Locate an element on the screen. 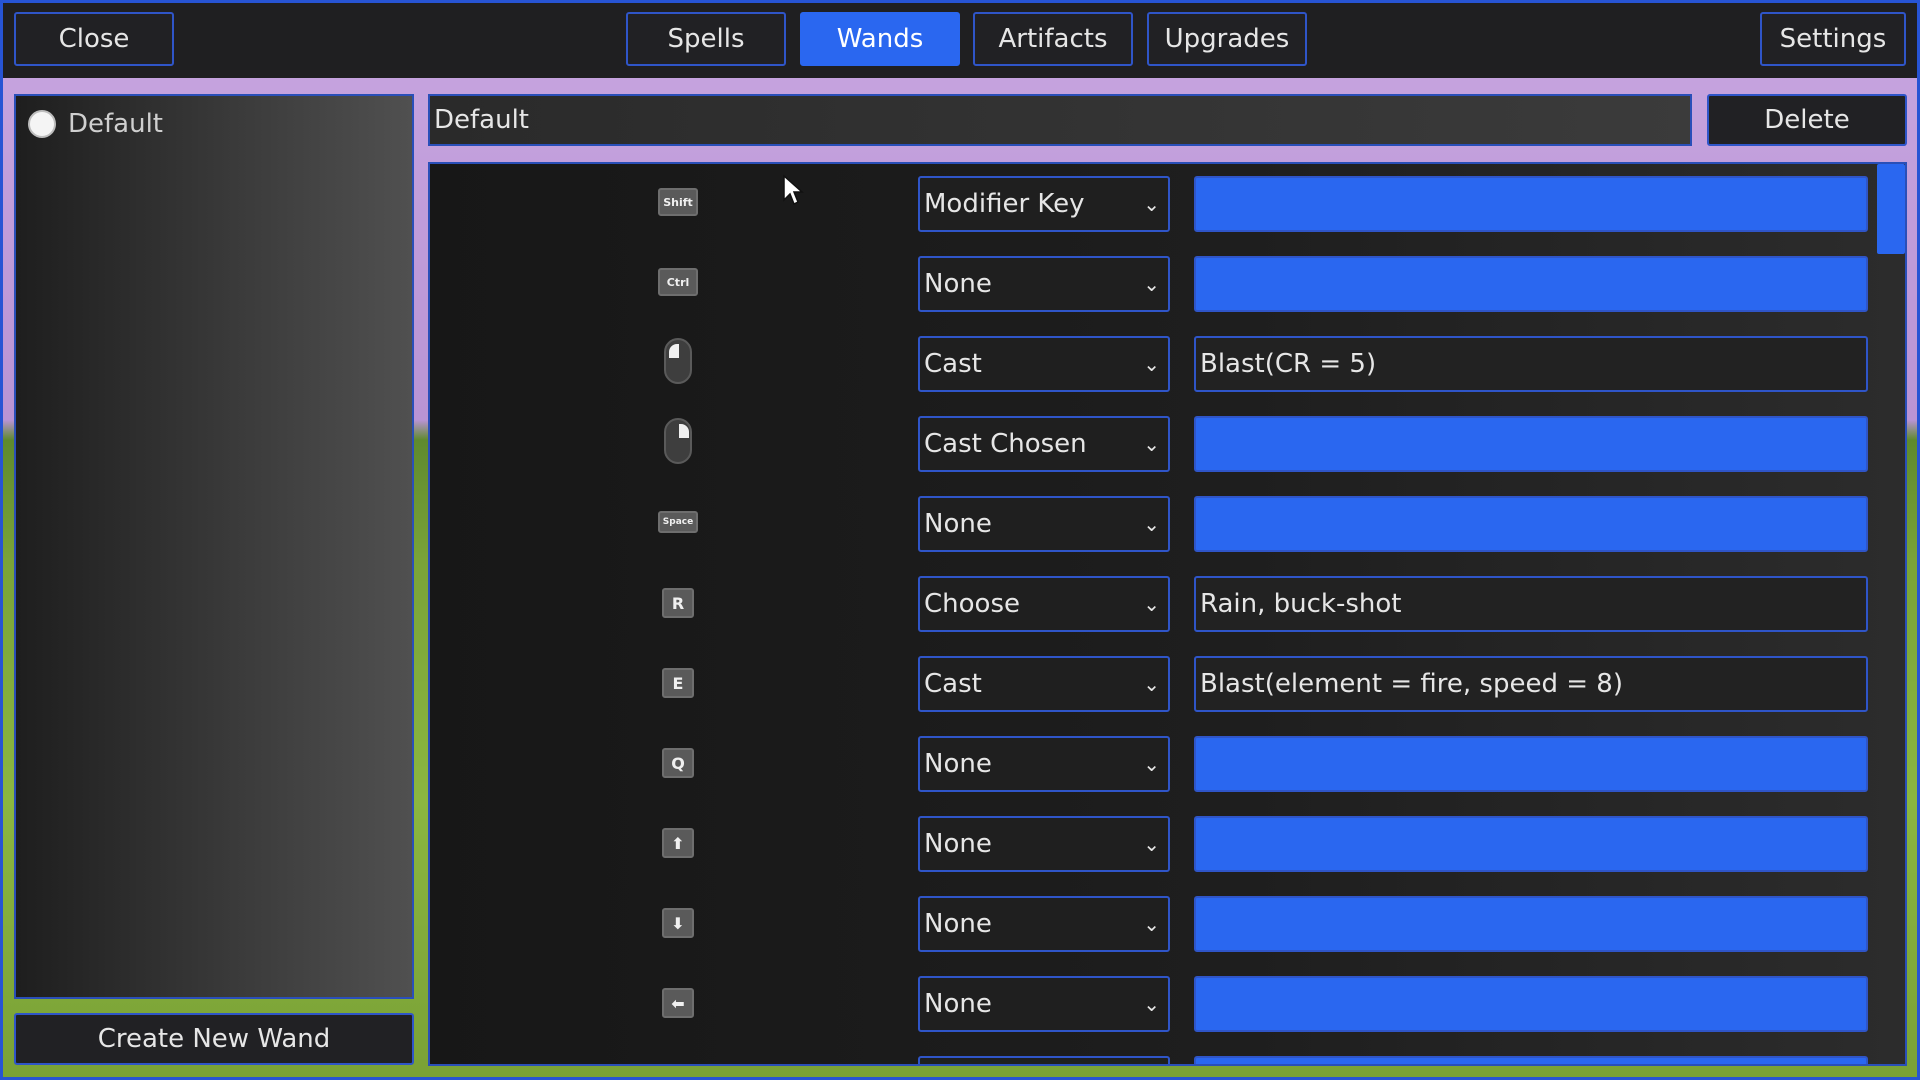 This screenshot has width=1920, height=1080. binding-row: R Choose ⌄ Rain, buck-shot is located at coordinates (1167, 604).